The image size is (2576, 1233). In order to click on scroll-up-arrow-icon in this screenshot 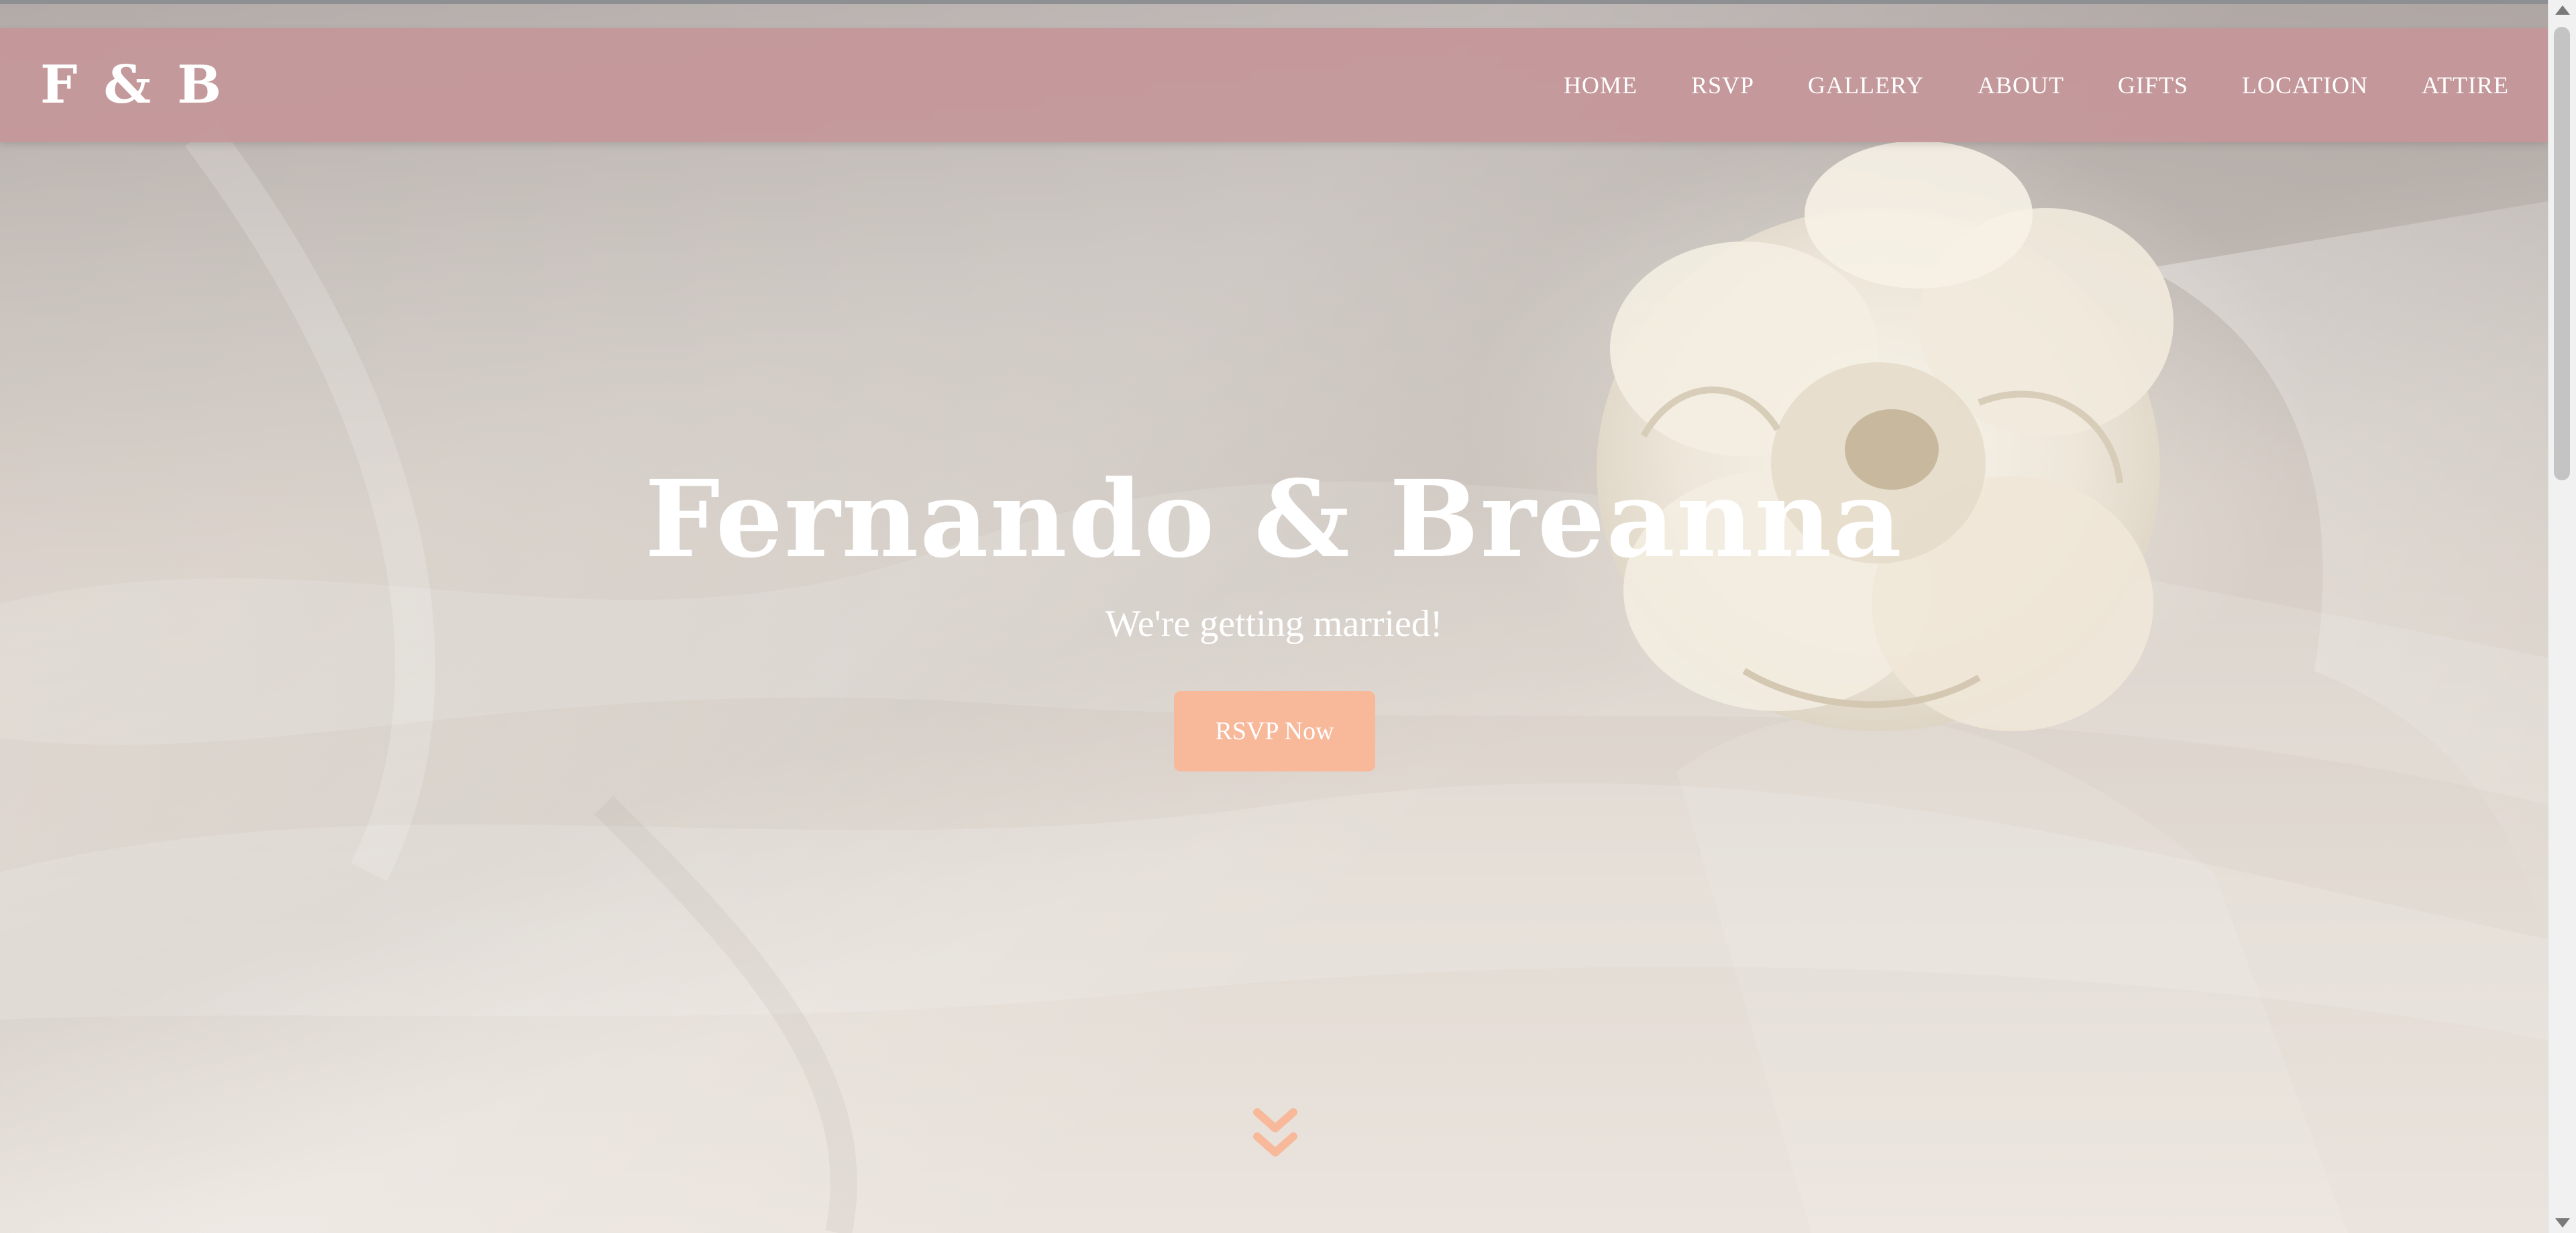, I will do `click(2562, 10)`.